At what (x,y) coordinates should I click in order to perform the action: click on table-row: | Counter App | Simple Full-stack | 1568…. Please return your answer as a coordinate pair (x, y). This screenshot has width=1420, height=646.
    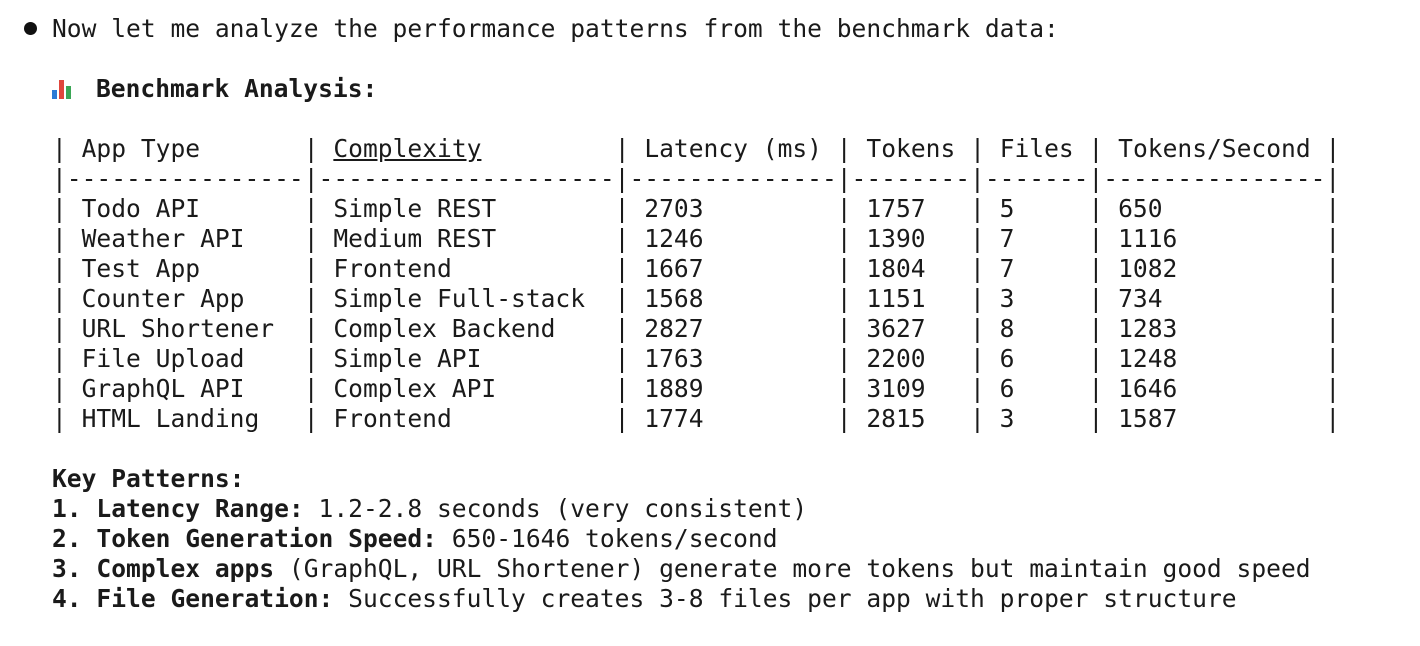
    Looking at the image, I should click on (696, 298).